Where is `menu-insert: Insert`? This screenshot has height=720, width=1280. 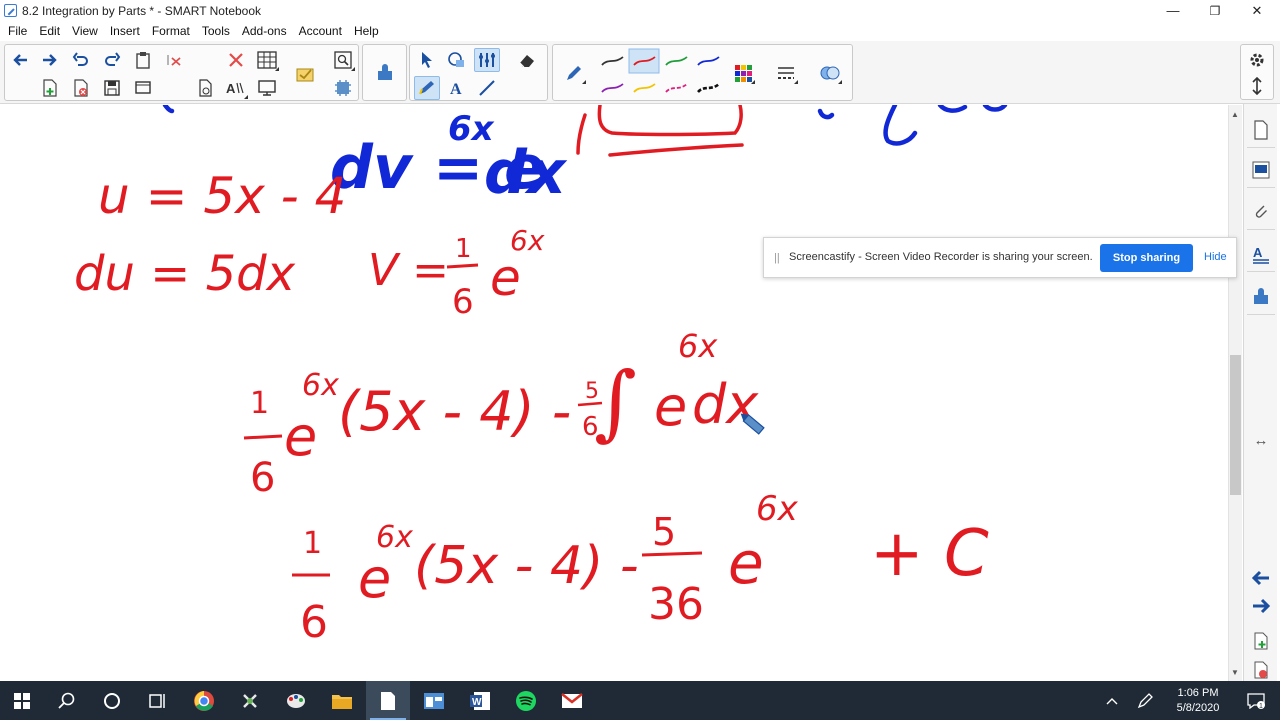
menu-insert: Insert is located at coordinates (125, 31).